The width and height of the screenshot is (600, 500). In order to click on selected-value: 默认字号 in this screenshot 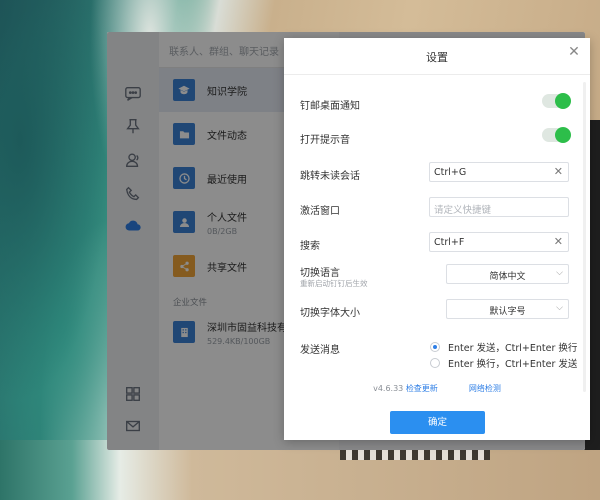, I will do `click(507, 312)`.